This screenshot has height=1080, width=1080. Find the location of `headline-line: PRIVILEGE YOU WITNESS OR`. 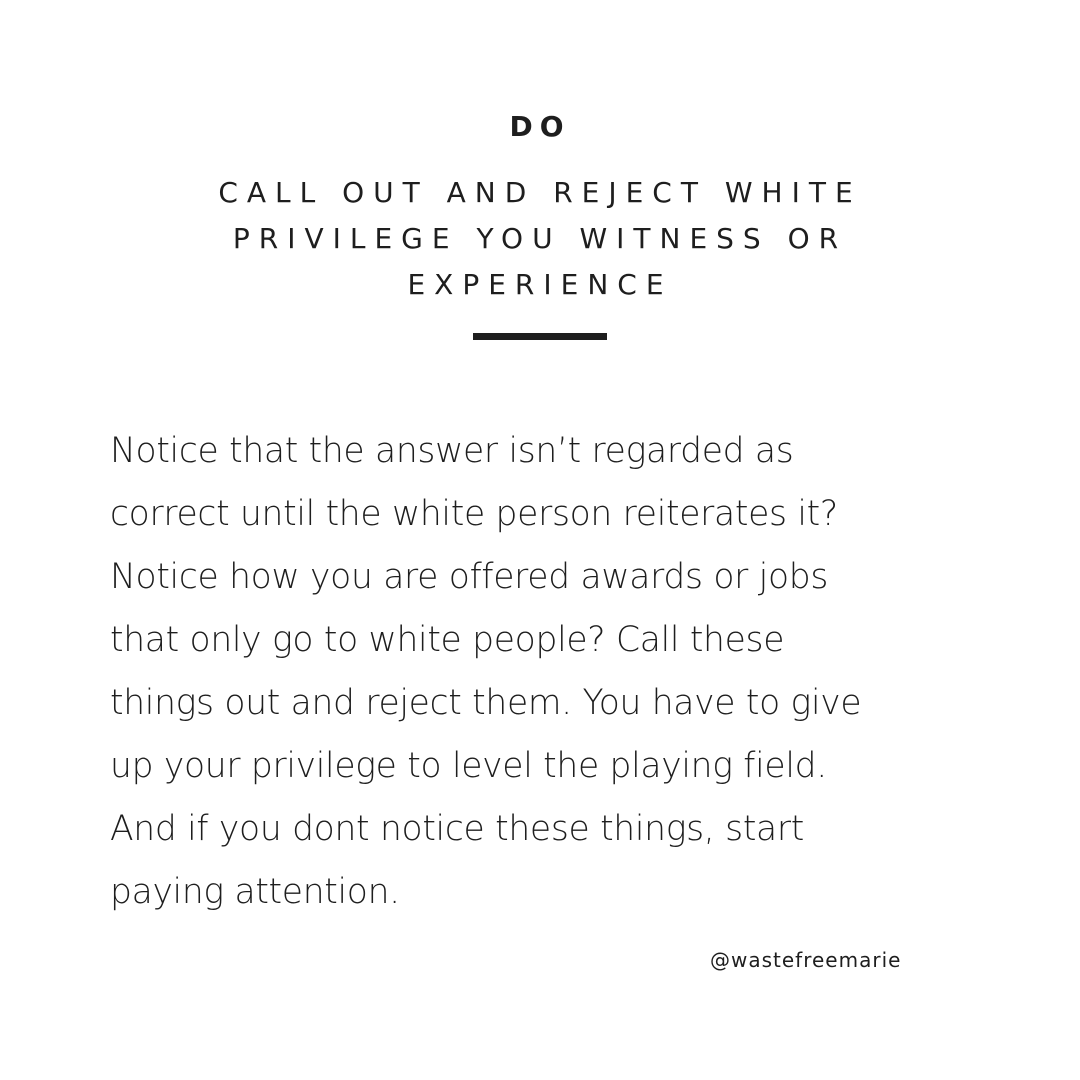

headline-line: PRIVILEGE YOU WITNESS OR is located at coordinates (540, 238).